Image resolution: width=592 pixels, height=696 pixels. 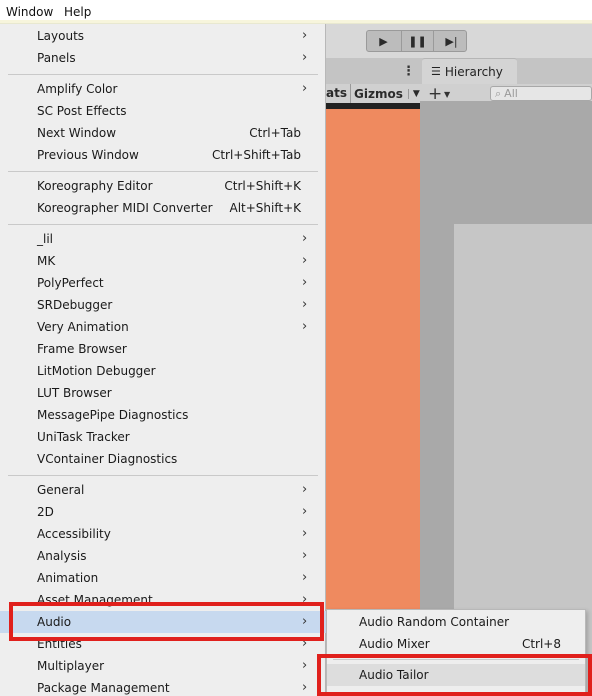 I want to click on menu-item-label: Animation, so click(x=68, y=578).